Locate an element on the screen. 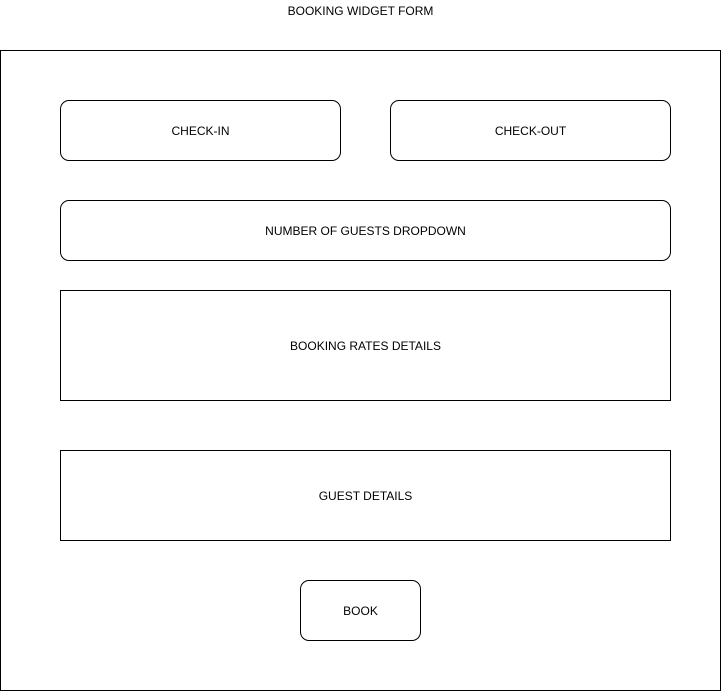  guests-dropdown: NUMBER OF GUESTS DROPDOWN is located at coordinates (365, 230).